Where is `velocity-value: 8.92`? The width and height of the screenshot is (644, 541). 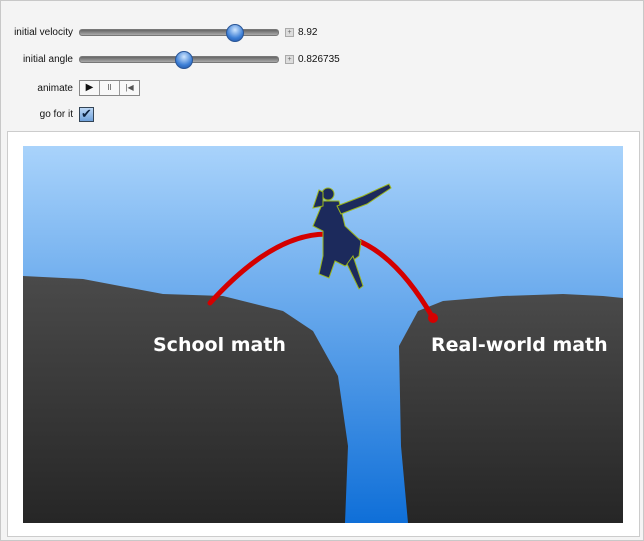 velocity-value: 8.92 is located at coordinates (308, 32).